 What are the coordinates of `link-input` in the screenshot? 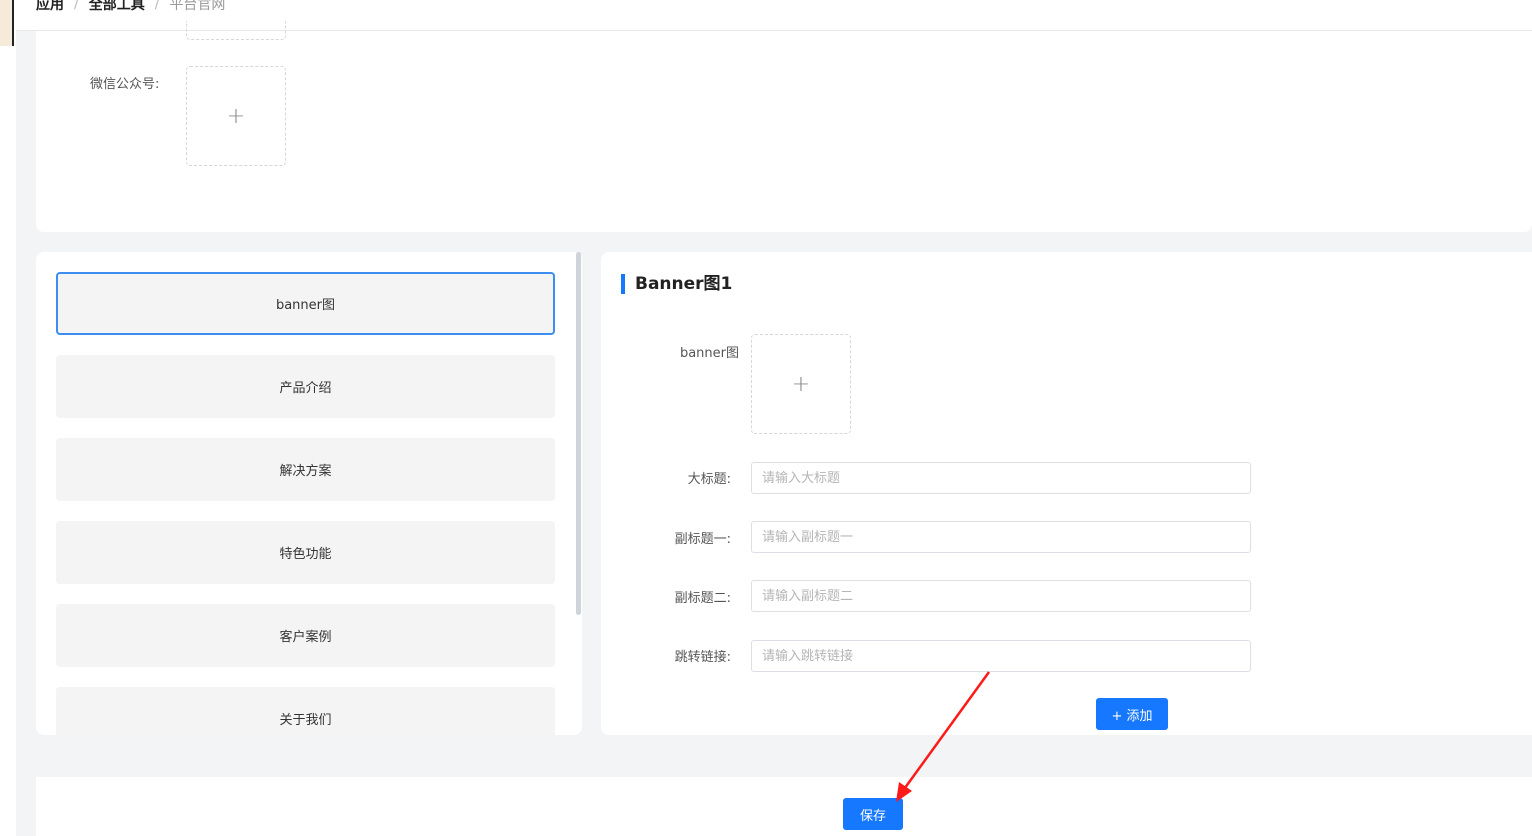 It's located at (1001, 656).